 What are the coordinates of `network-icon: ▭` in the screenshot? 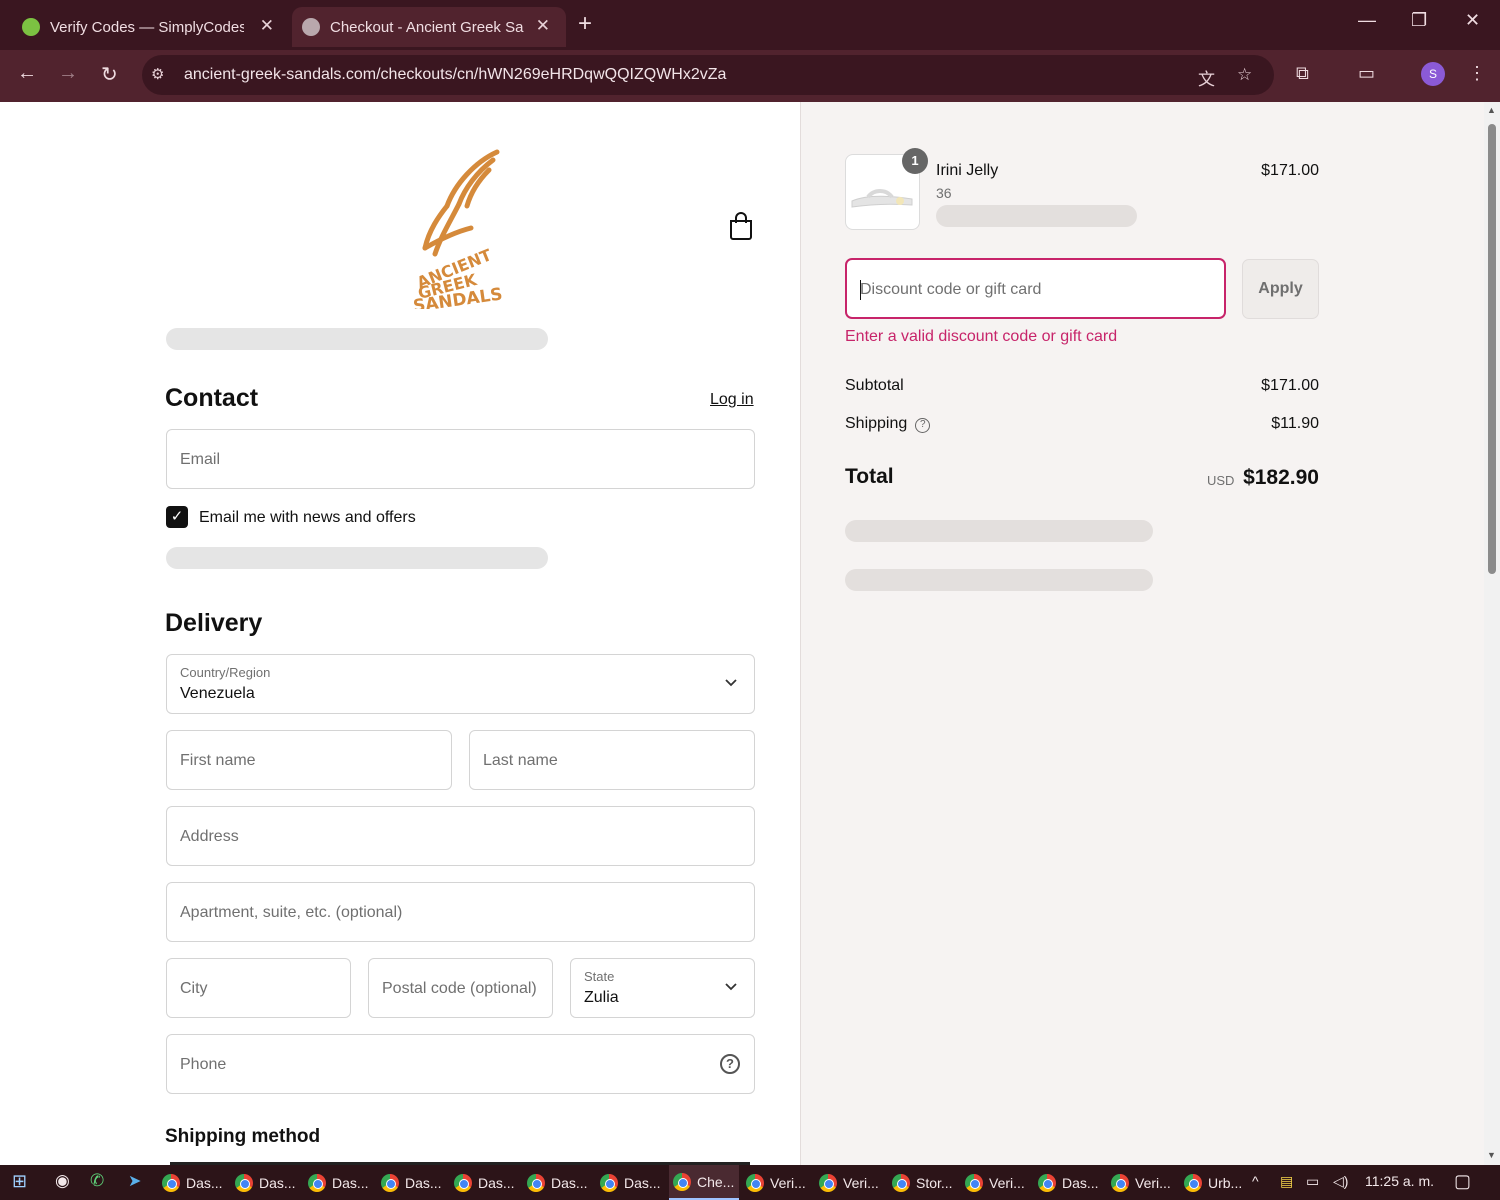 It's located at (1312, 1181).